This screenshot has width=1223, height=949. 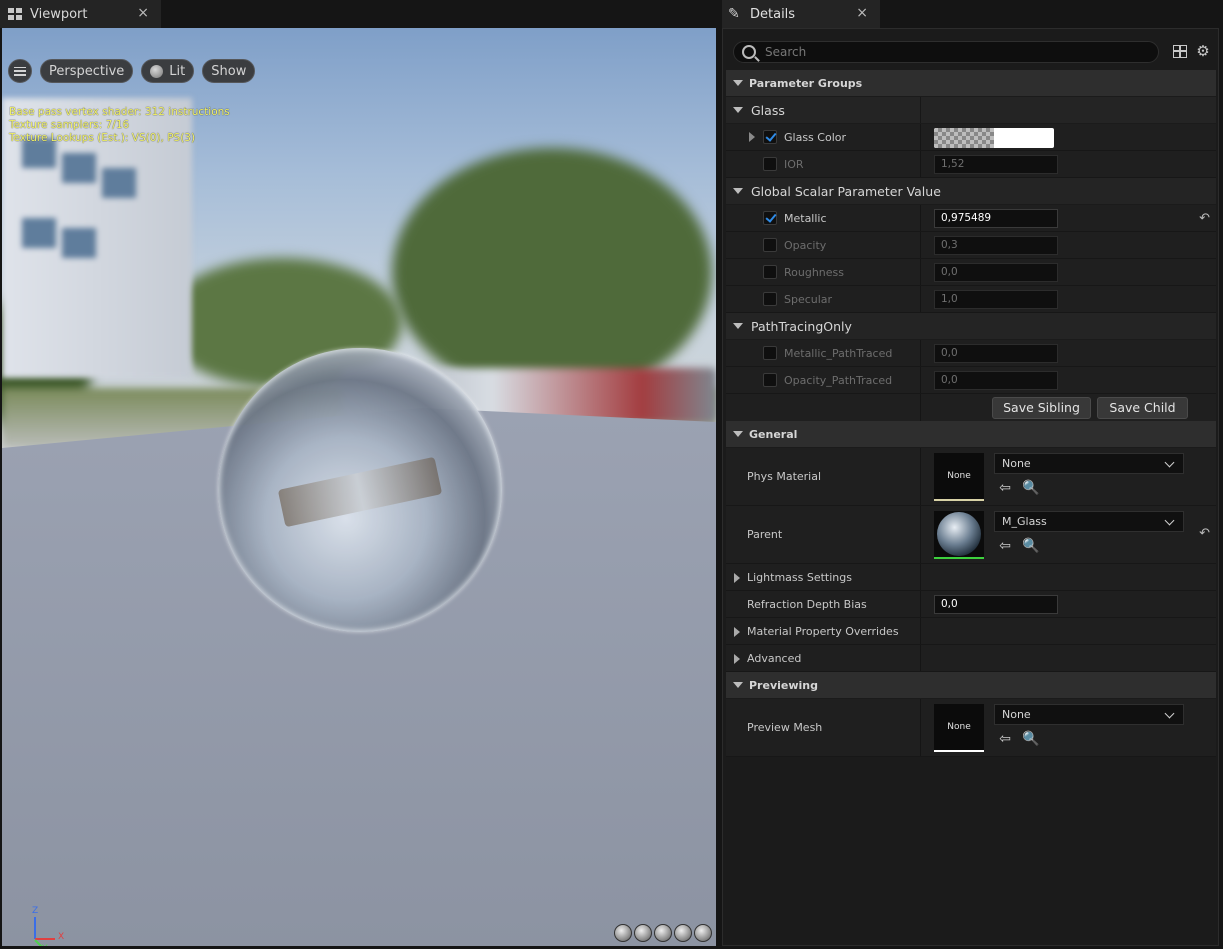 What do you see at coordinates (773, 434) in the screenshot?
I see `section-title: General` at bounding box center [773, 434].